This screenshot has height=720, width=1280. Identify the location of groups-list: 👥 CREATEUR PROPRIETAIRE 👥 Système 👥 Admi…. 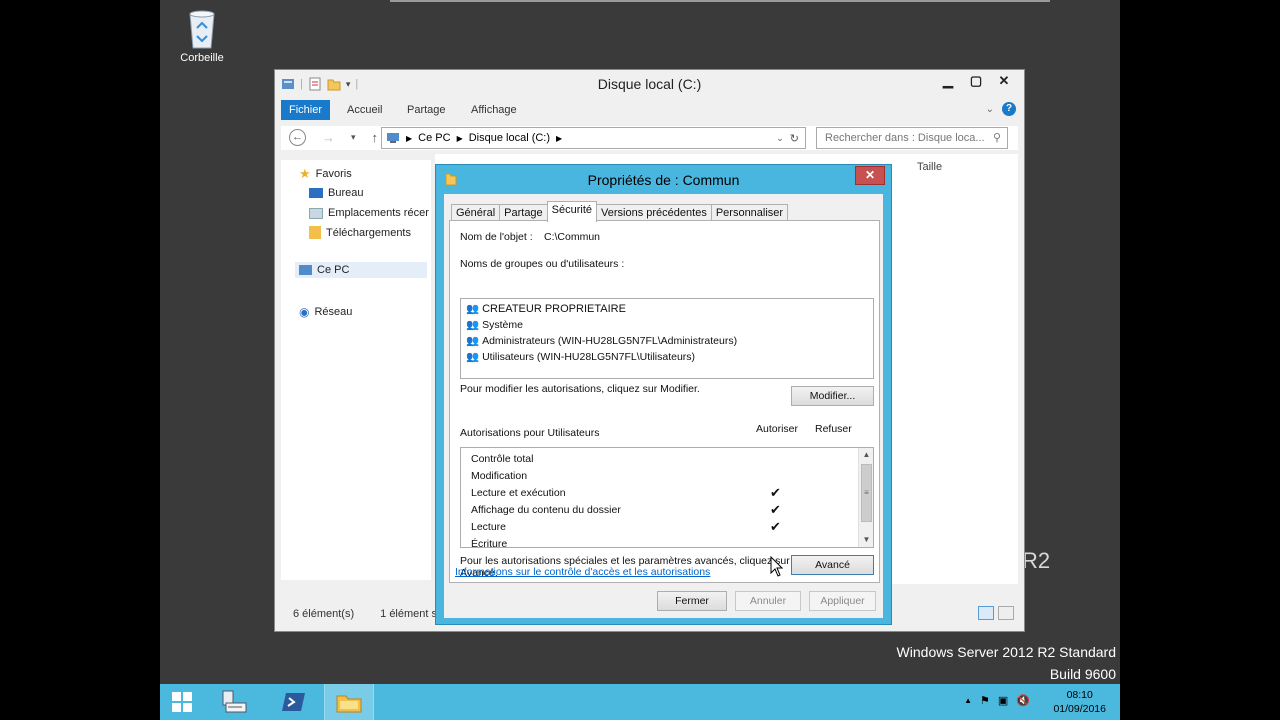
(667, 338).